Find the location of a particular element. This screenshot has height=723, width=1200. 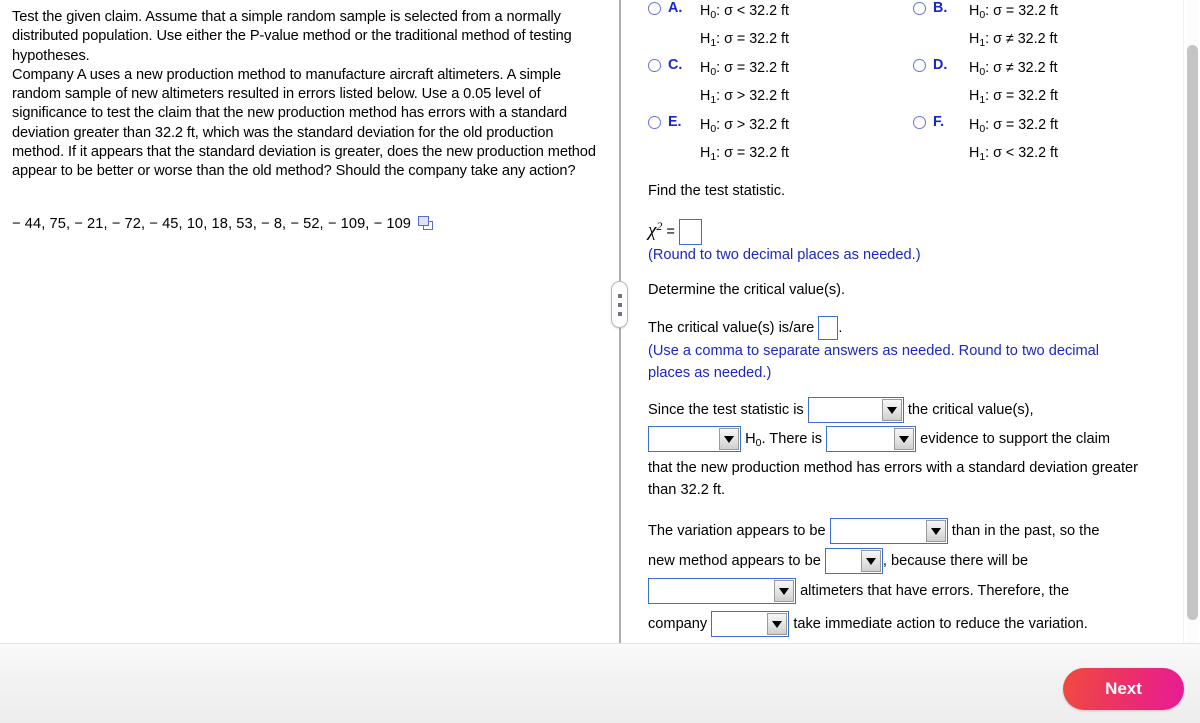

option-f: F. H0: σ = 32.2 ft H1: σ < 32.2 ft is located at coordinates (1040, 142).